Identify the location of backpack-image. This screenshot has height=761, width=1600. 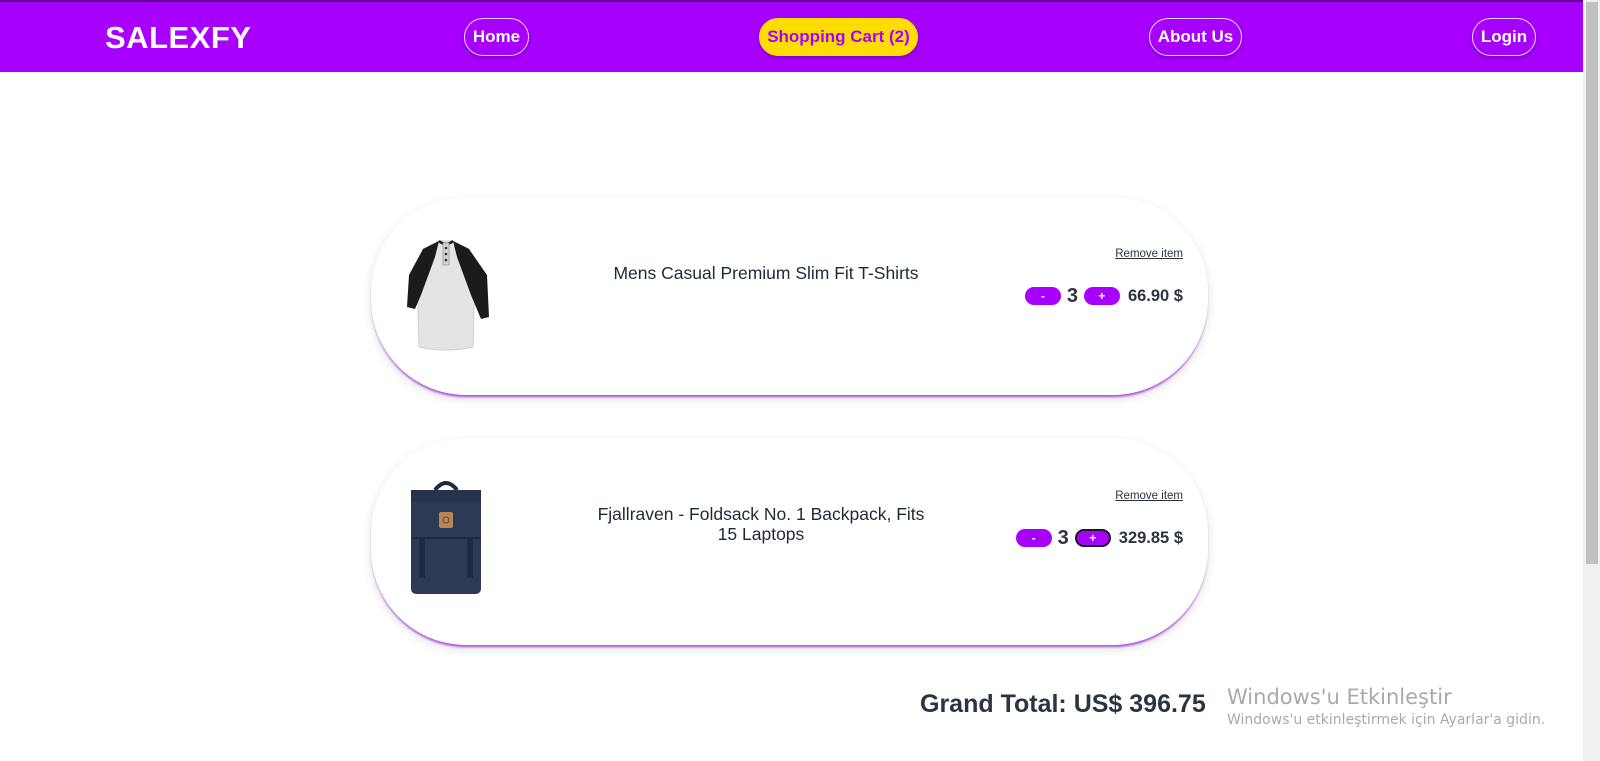
(446, 537).